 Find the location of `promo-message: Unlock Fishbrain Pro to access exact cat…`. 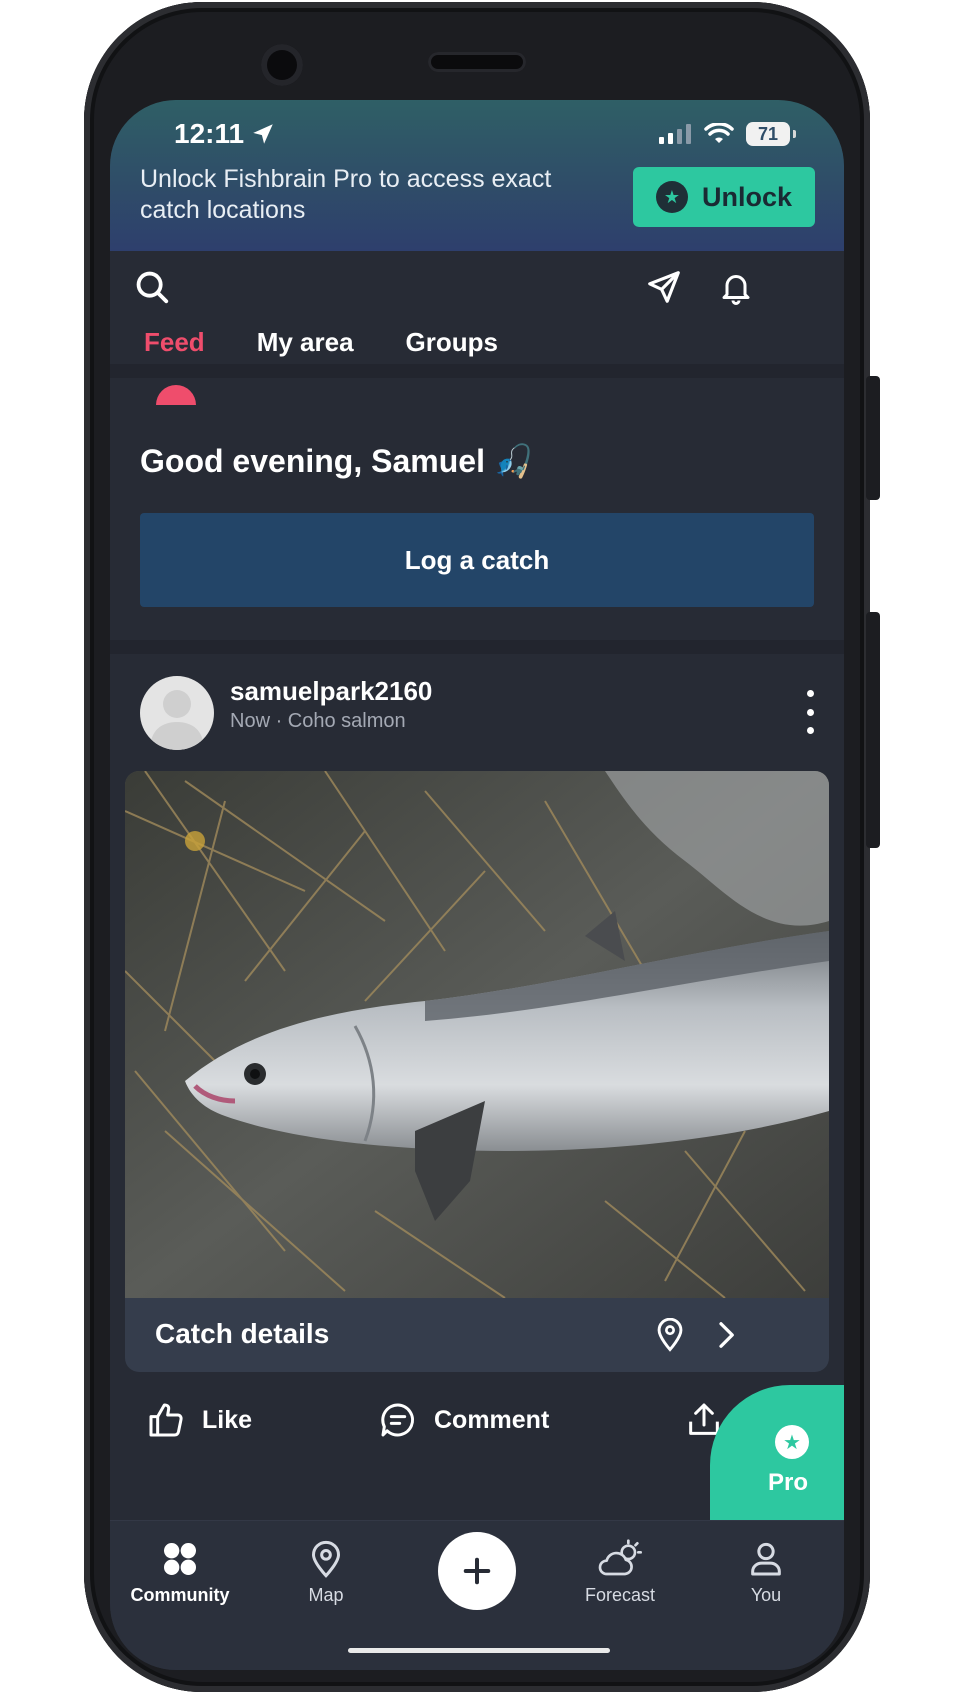

promo-message: Unlock Fishbrain Pro to access exact cat… is located at coordinates (346, 194).